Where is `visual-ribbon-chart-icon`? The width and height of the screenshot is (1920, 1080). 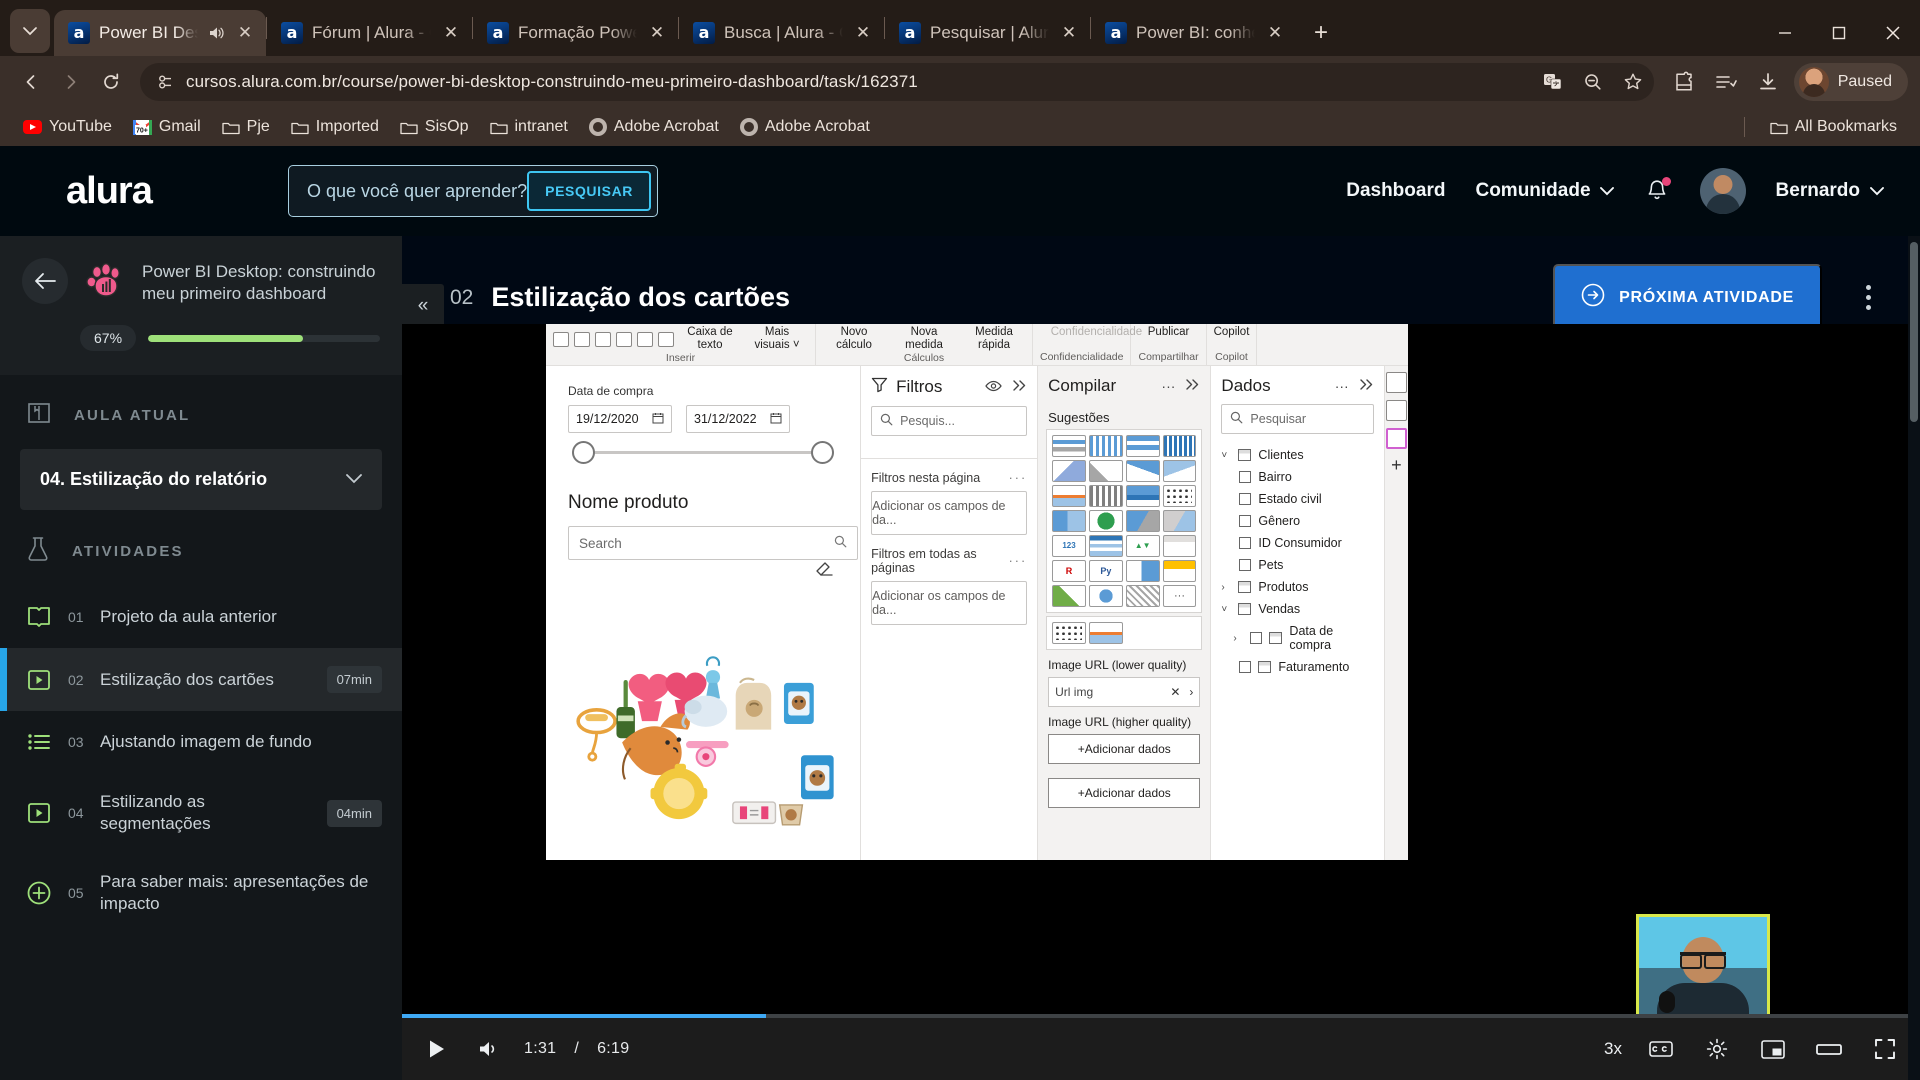
visual-ribbon-chart-icon is located at coordinates (1069, 496).